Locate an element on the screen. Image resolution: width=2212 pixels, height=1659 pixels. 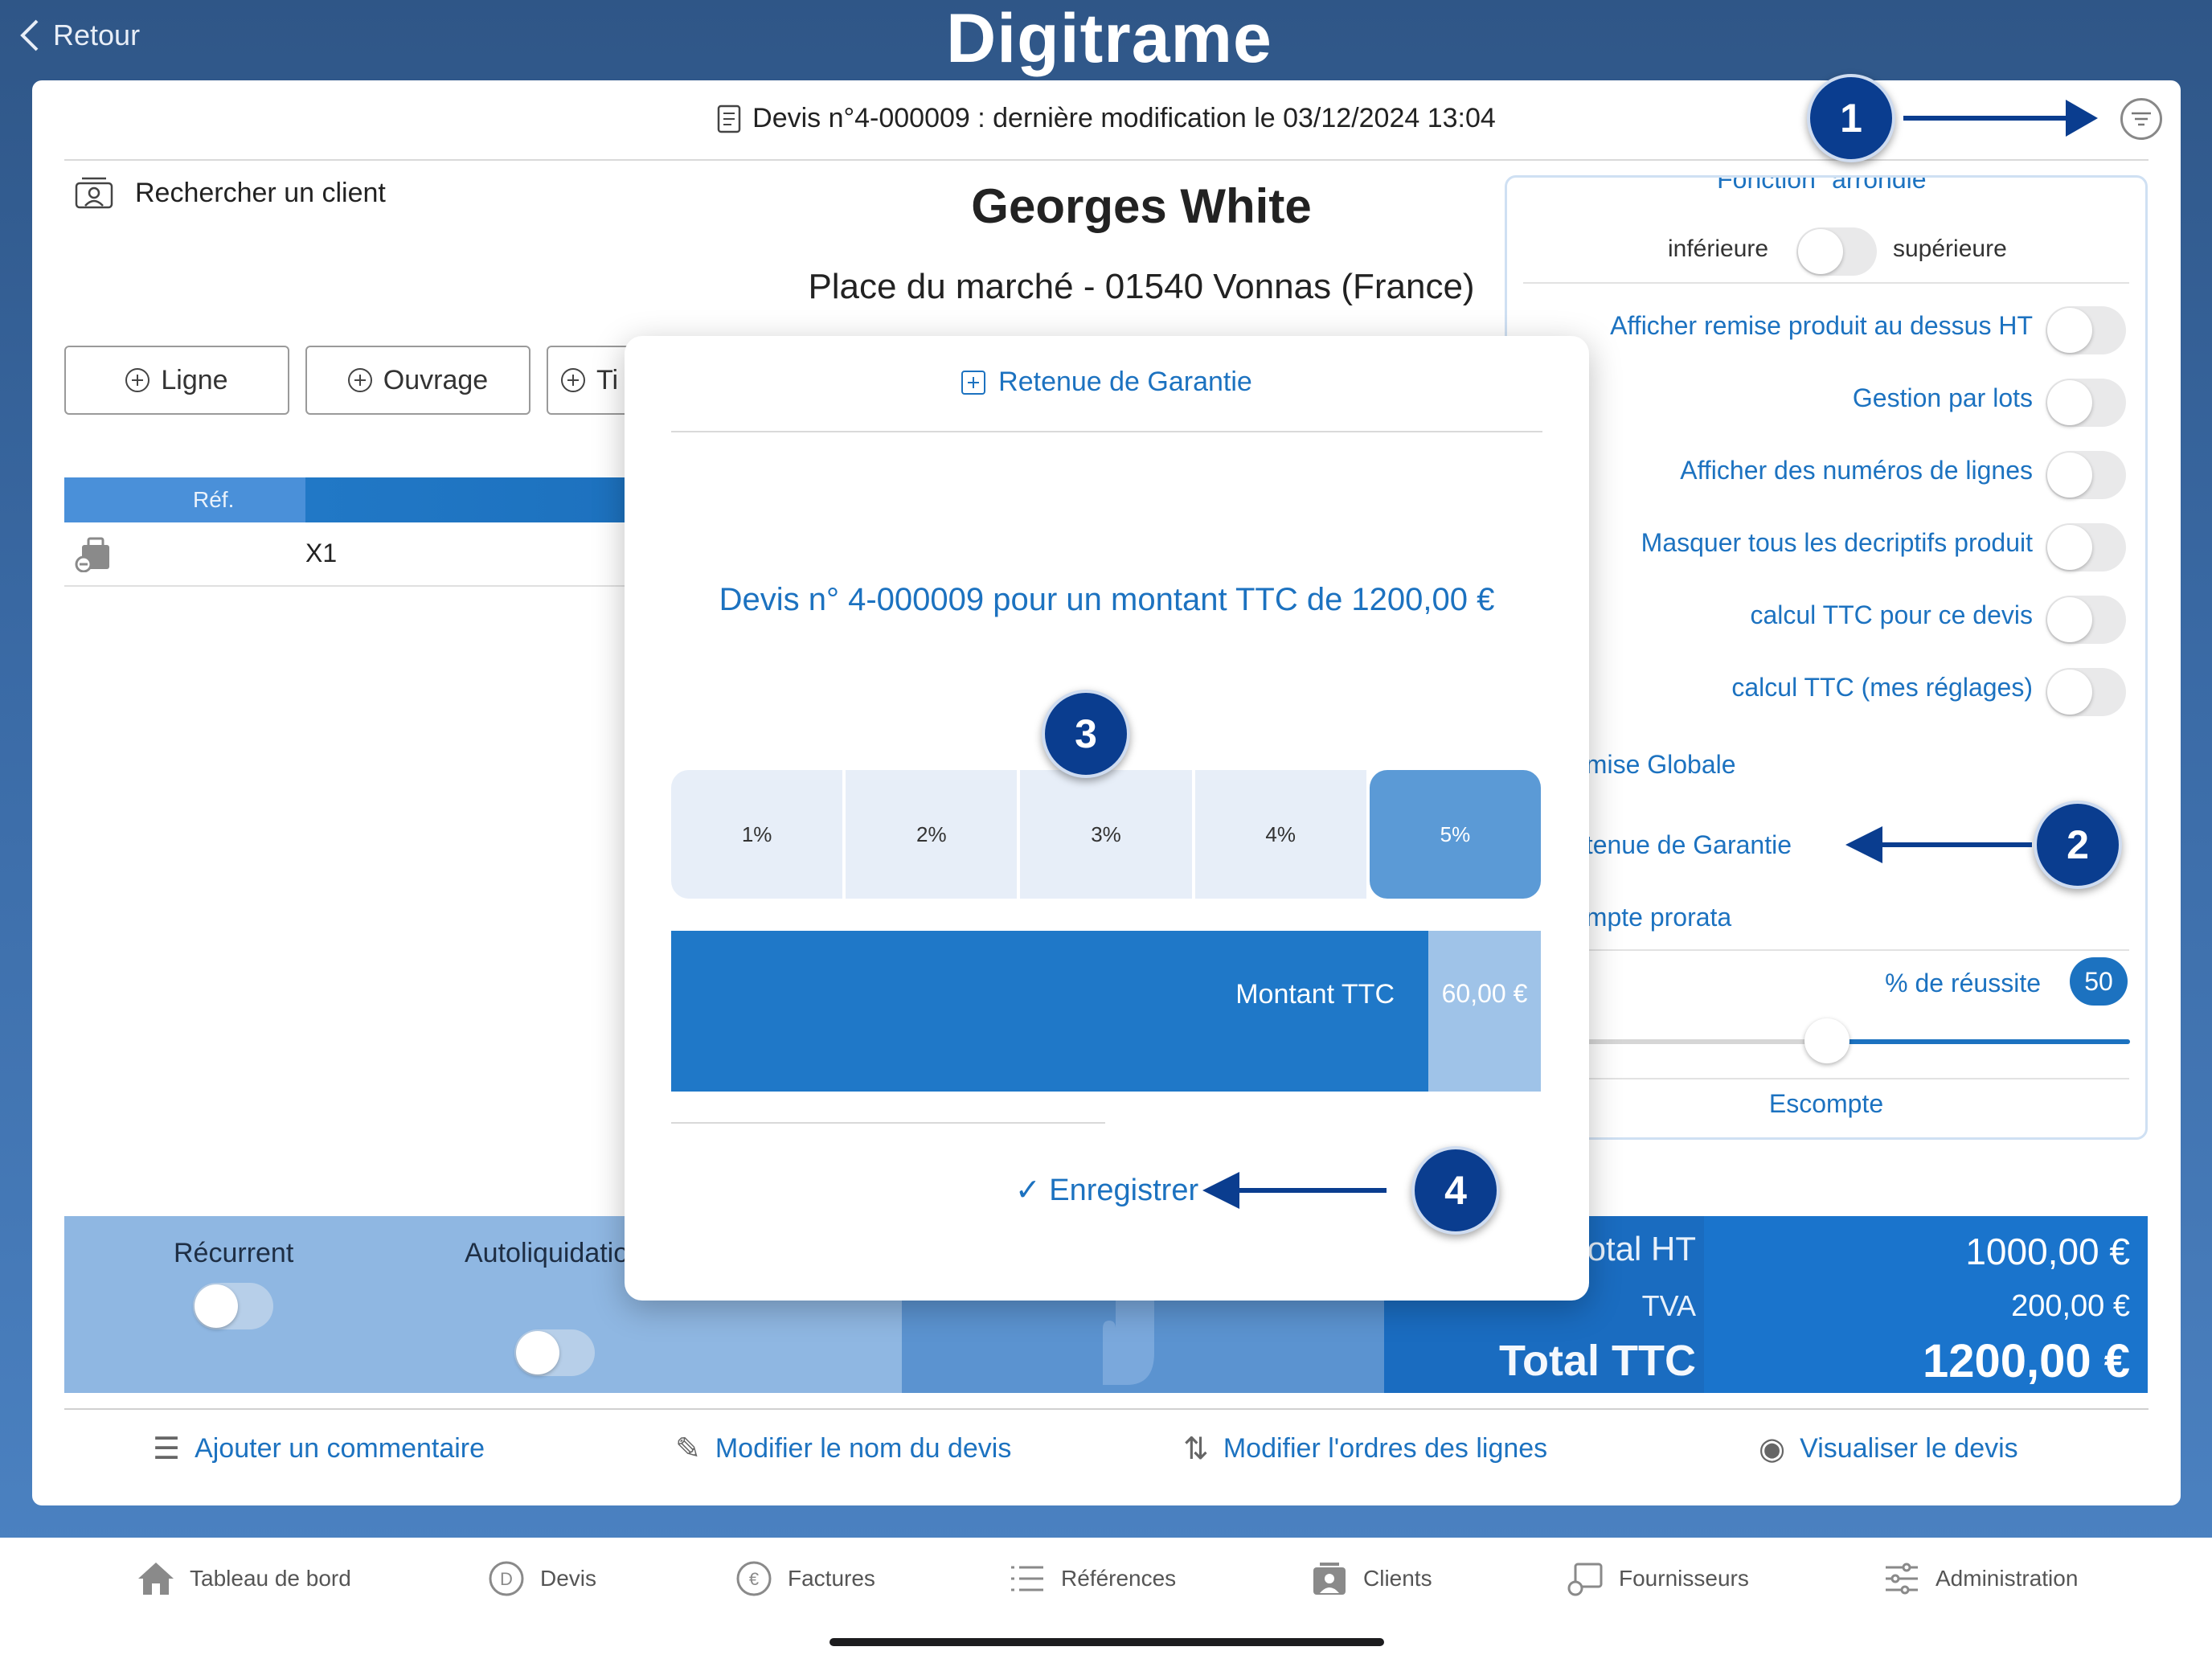
autoliquidation-toggle is located at coordinates (554, 1352).